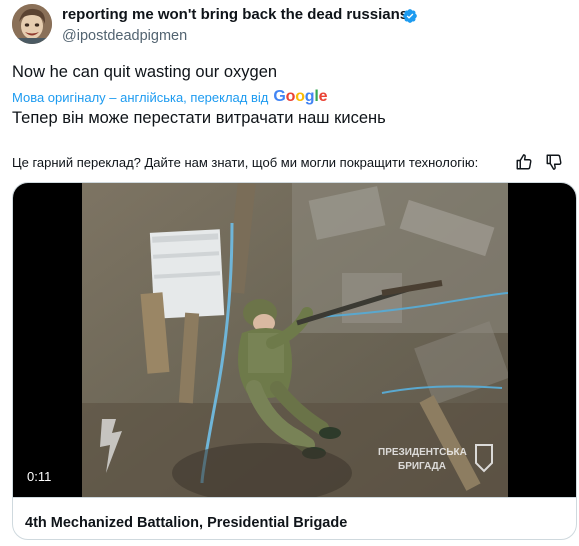  I want to click on watermark-line1: ПРЕЗИДЕНТСЬКА, so click(422, 452).